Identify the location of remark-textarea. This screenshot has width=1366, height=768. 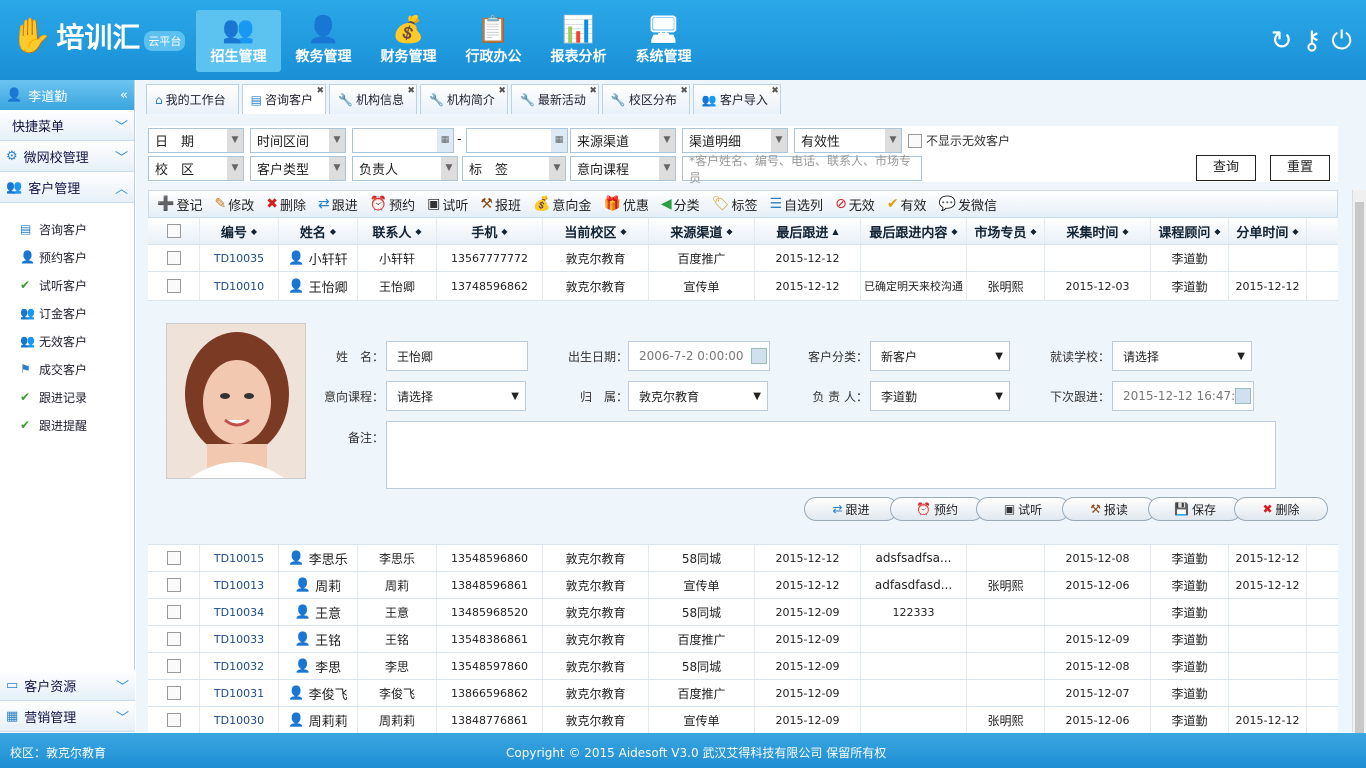
(831, 455).